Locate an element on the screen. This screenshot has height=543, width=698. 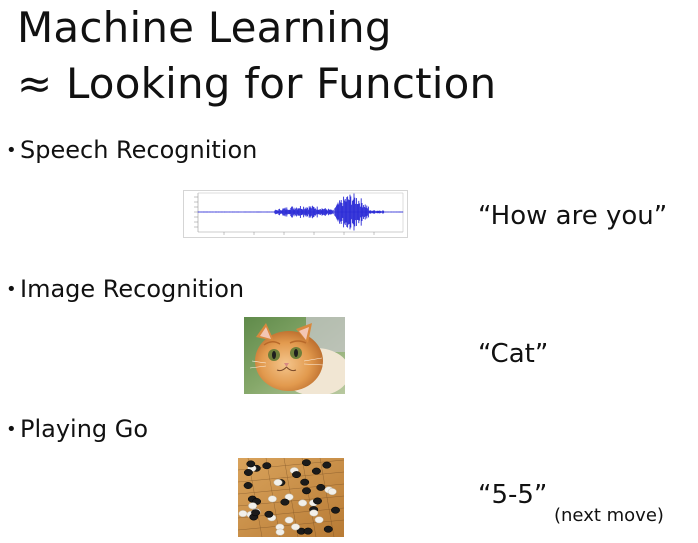
cat-graphic is located at coordinates (294, 355).